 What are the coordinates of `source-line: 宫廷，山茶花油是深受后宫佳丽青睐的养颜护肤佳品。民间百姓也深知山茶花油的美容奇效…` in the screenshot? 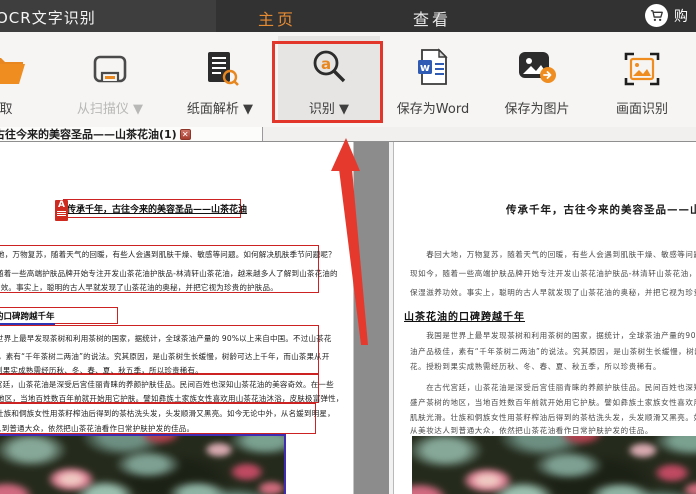 It's located at (167, 384).